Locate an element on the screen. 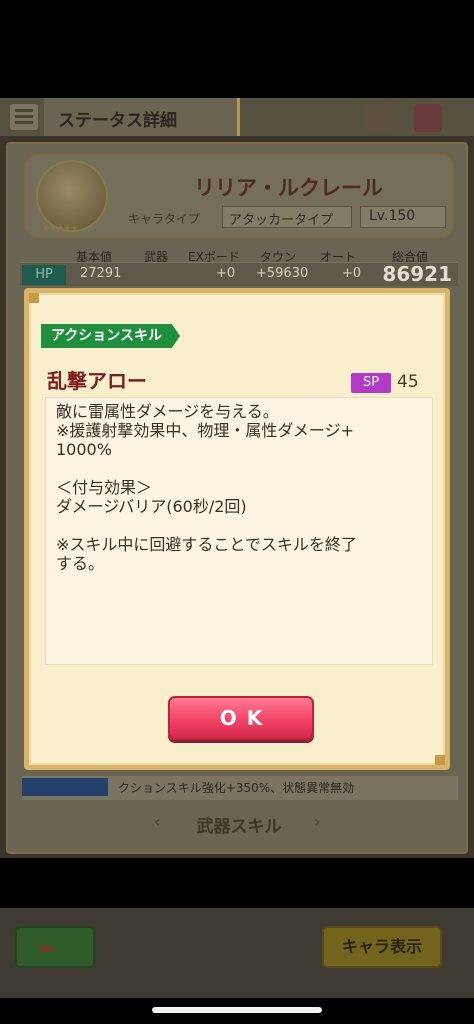 Image resolution: width=474 pixels, height=1024 pixels. chevron-right-icon: › is located at coordinates (317, 821).